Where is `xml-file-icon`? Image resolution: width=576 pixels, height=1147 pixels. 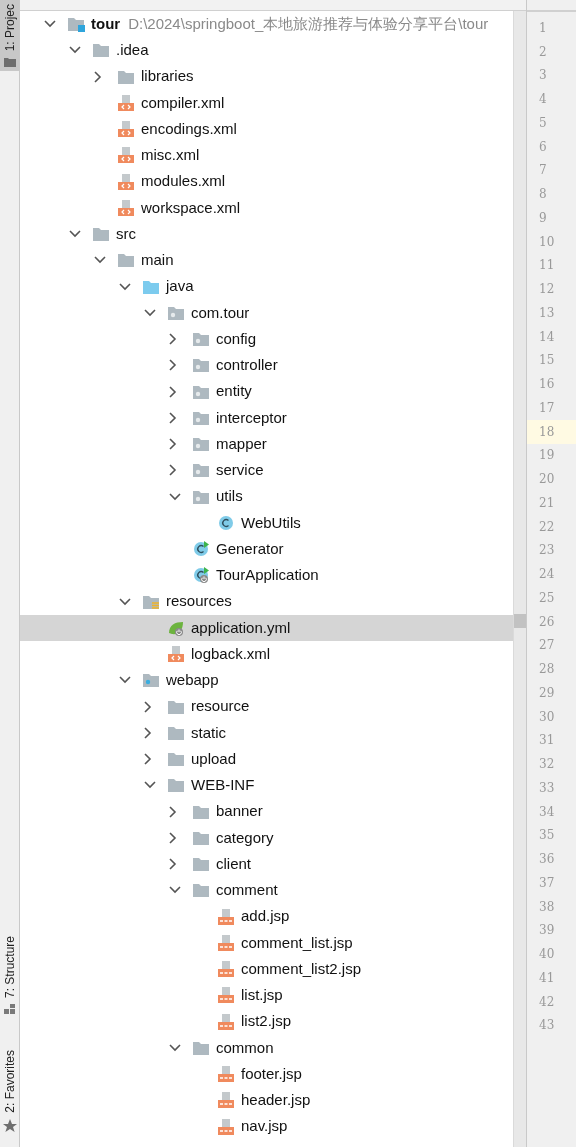
xml-file-icon is located at coordinates (126, 129).